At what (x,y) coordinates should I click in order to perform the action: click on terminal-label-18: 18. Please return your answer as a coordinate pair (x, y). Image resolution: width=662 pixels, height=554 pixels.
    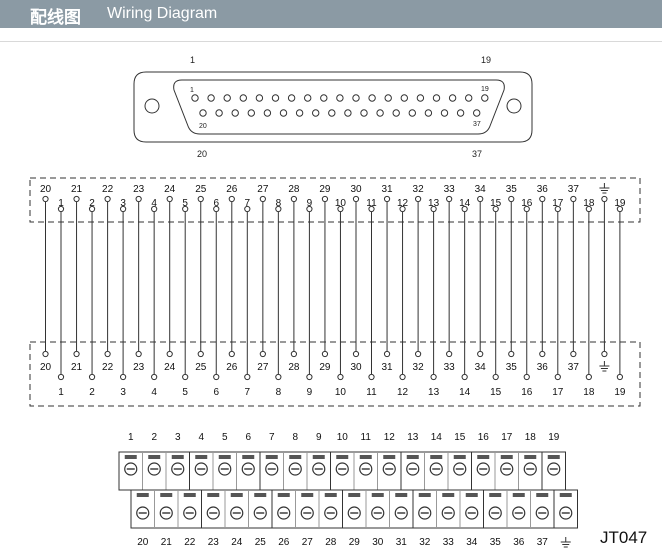
    Looking at the image, I should click on (531, 437).